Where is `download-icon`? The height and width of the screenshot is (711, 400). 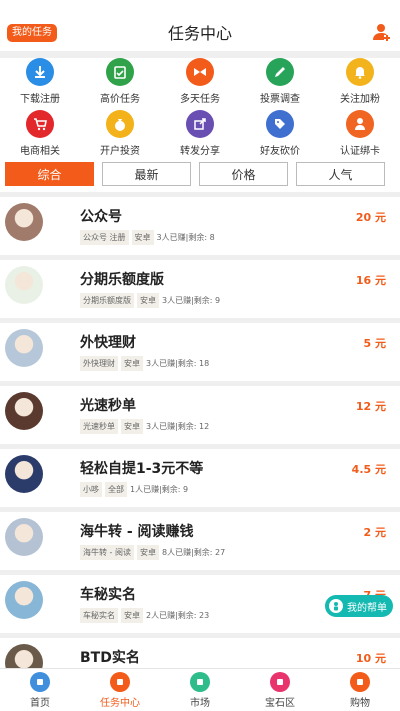
download-icon is located at coordinates (40, 72).